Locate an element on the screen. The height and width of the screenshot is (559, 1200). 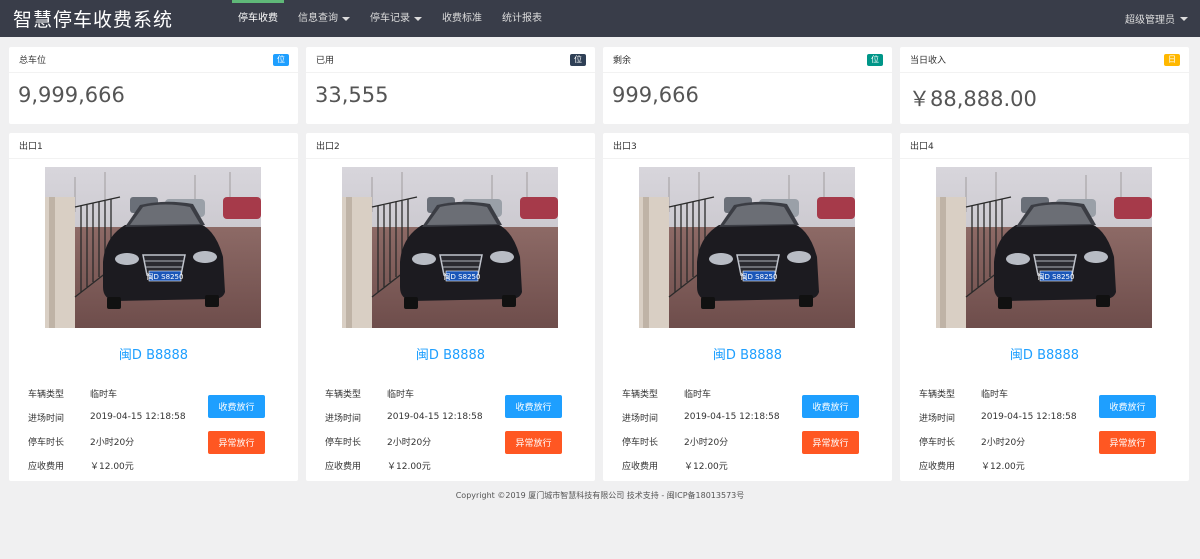
nav-parking-fee: 停车收费 is located at coordinates (258, 18).